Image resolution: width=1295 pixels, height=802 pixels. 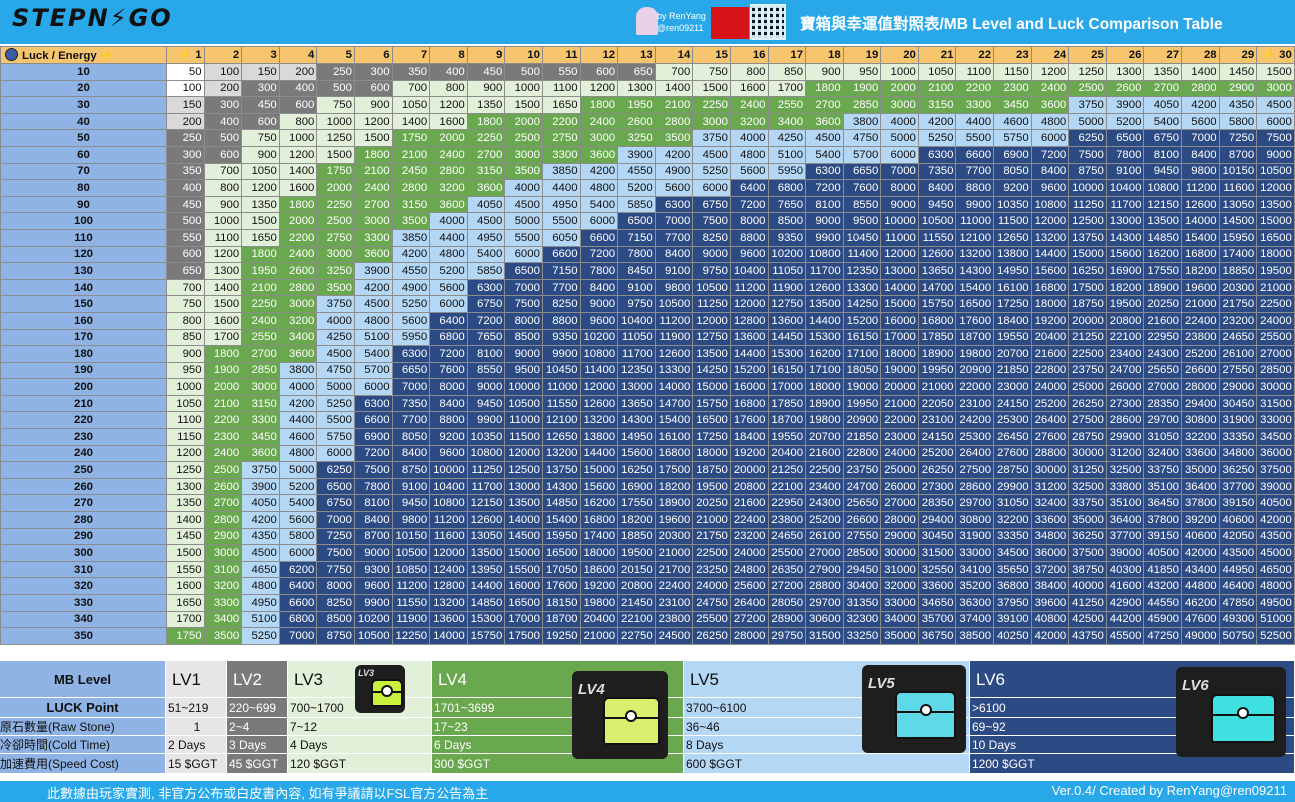 I want to click on luck-energy-cell: 4050, so click(x=1163, y=105).